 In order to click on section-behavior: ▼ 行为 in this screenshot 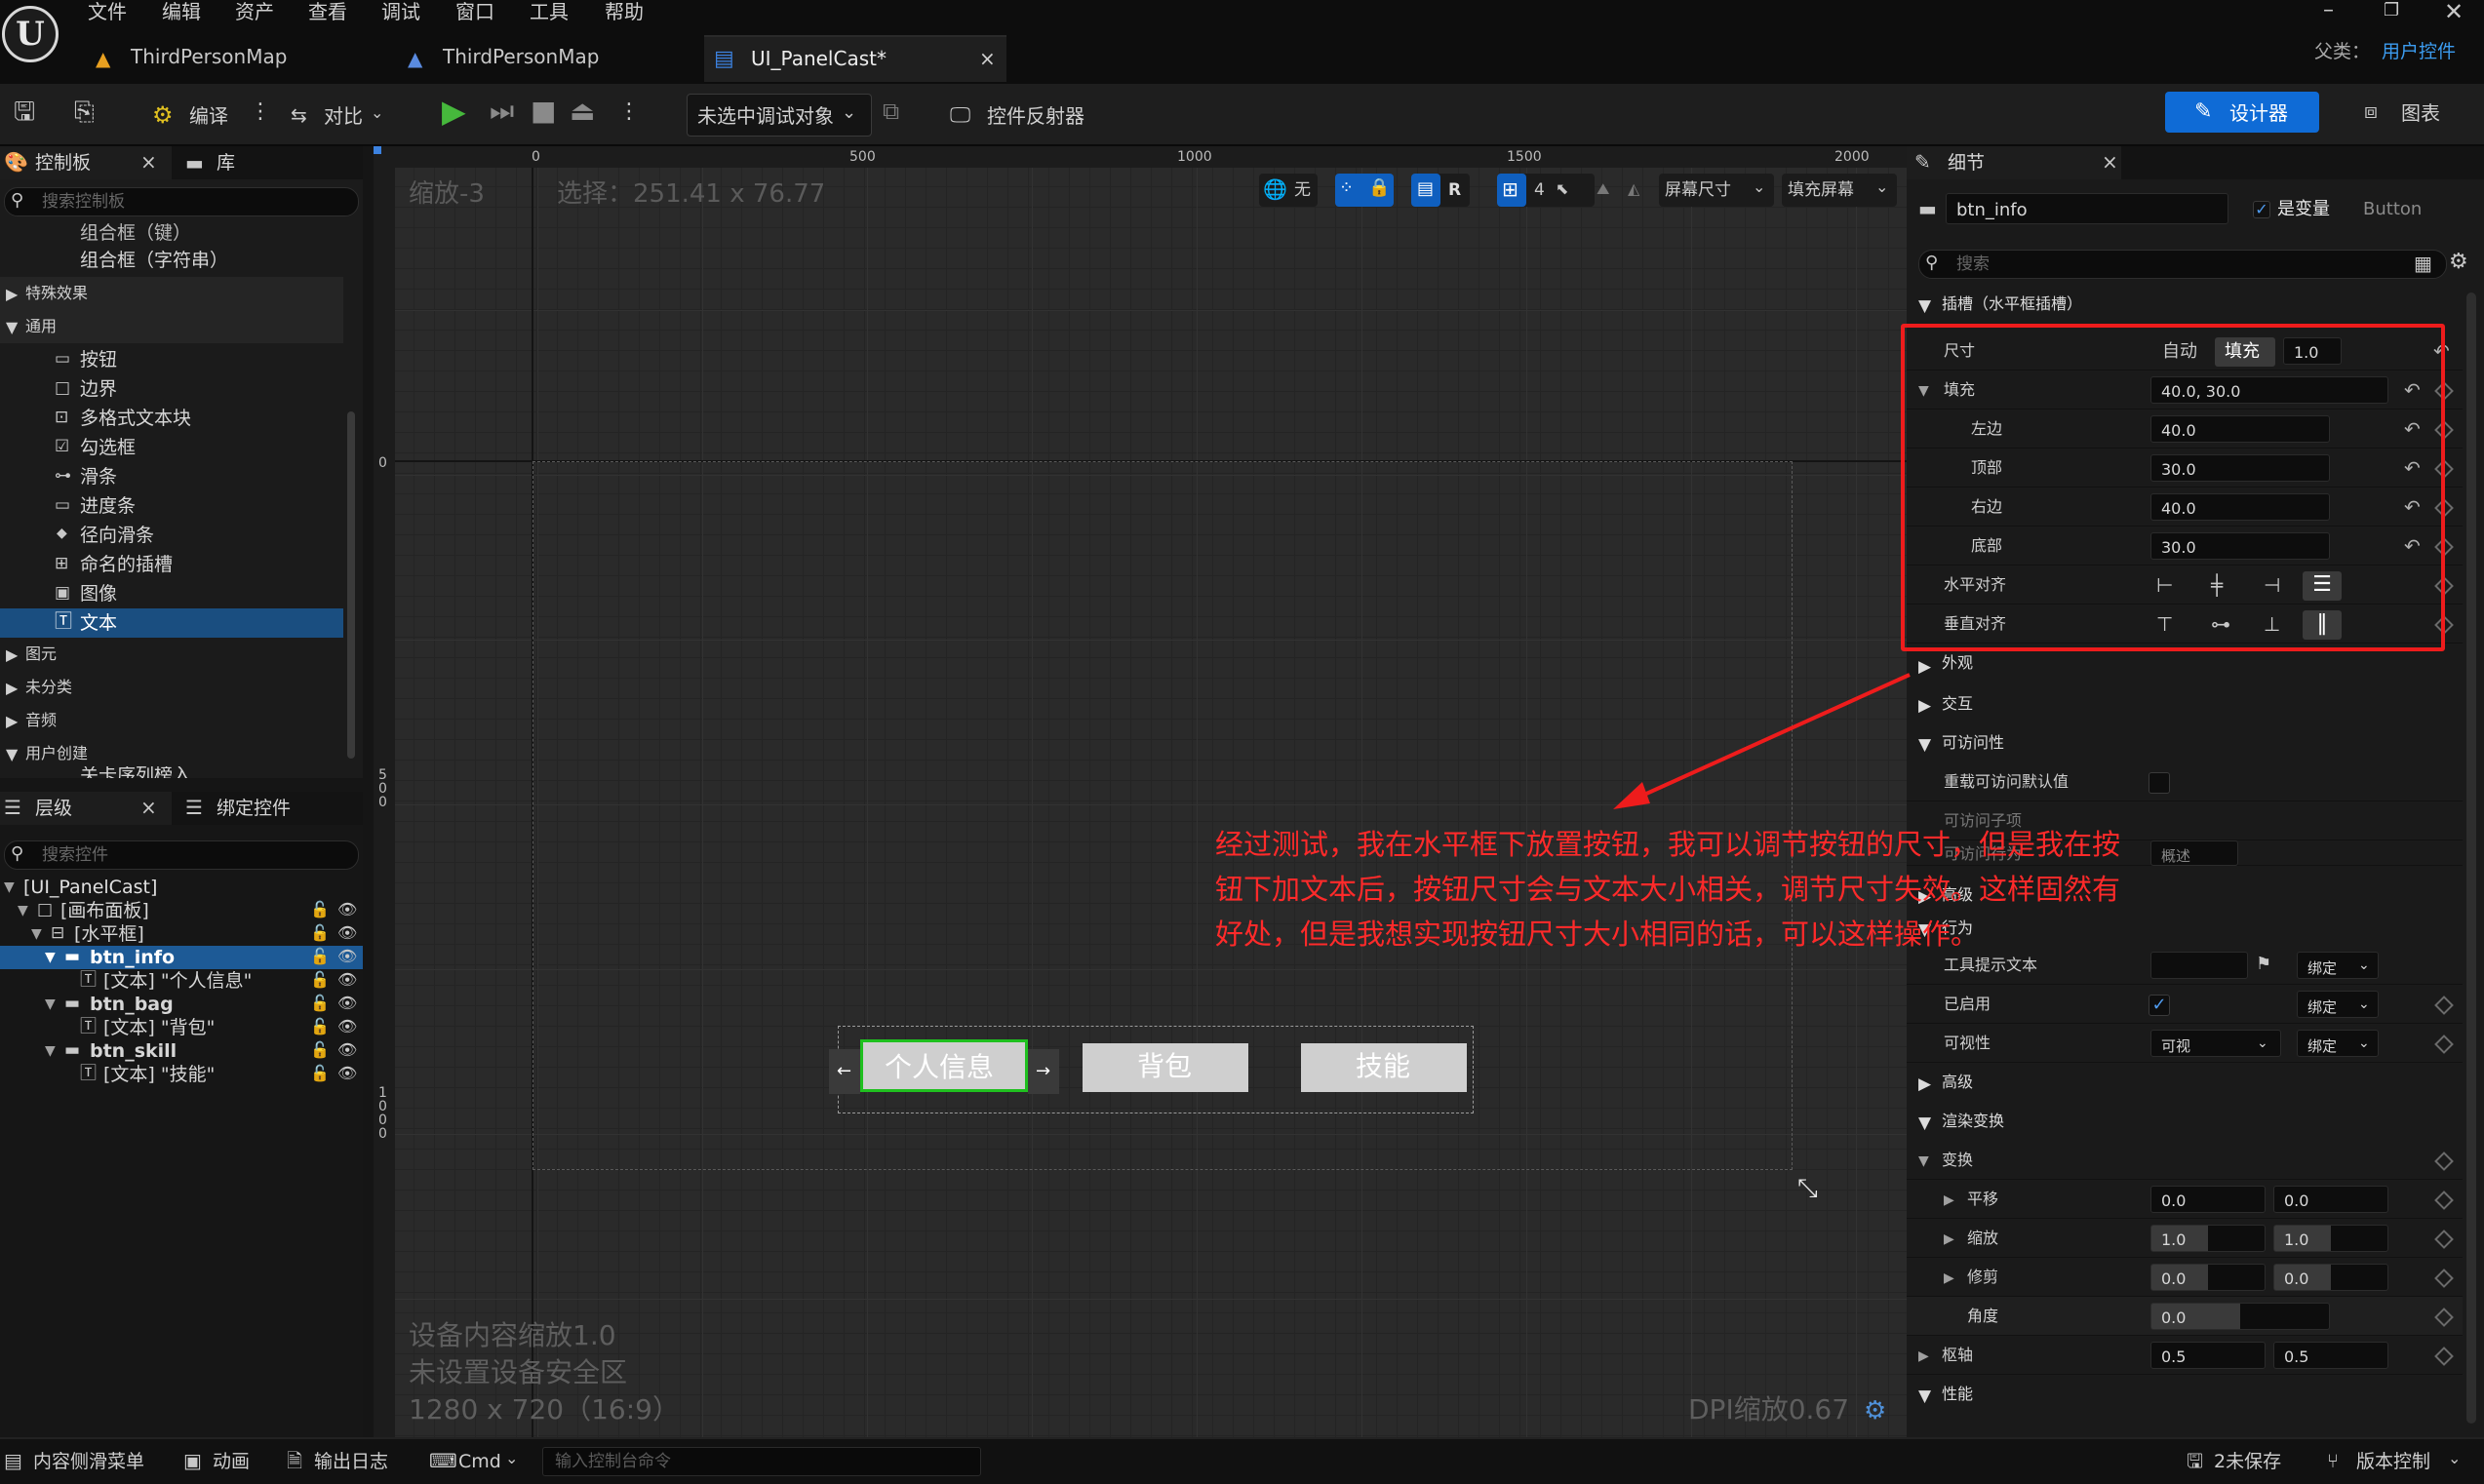, I will do `click(2185, 929)`.